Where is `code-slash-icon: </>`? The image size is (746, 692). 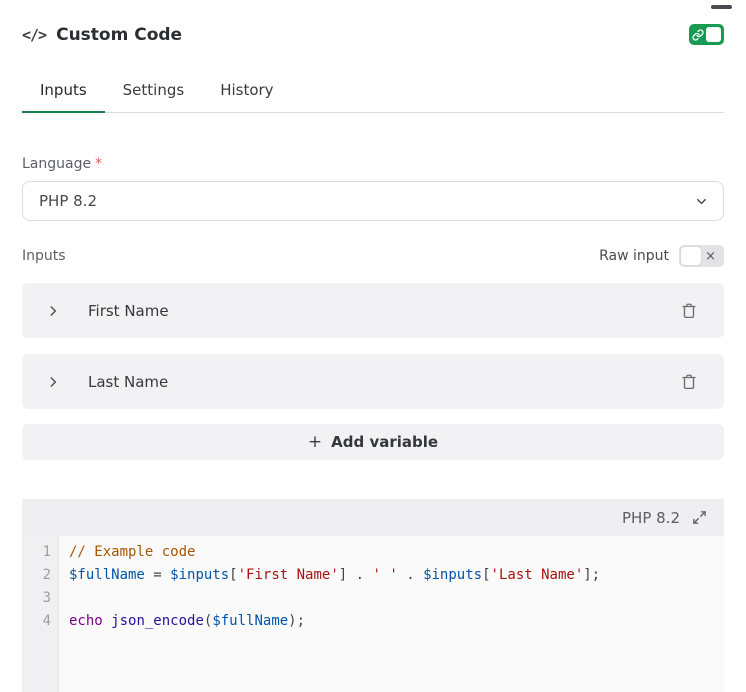
code-slash-icon: </> is located at coordinates (34, 34).